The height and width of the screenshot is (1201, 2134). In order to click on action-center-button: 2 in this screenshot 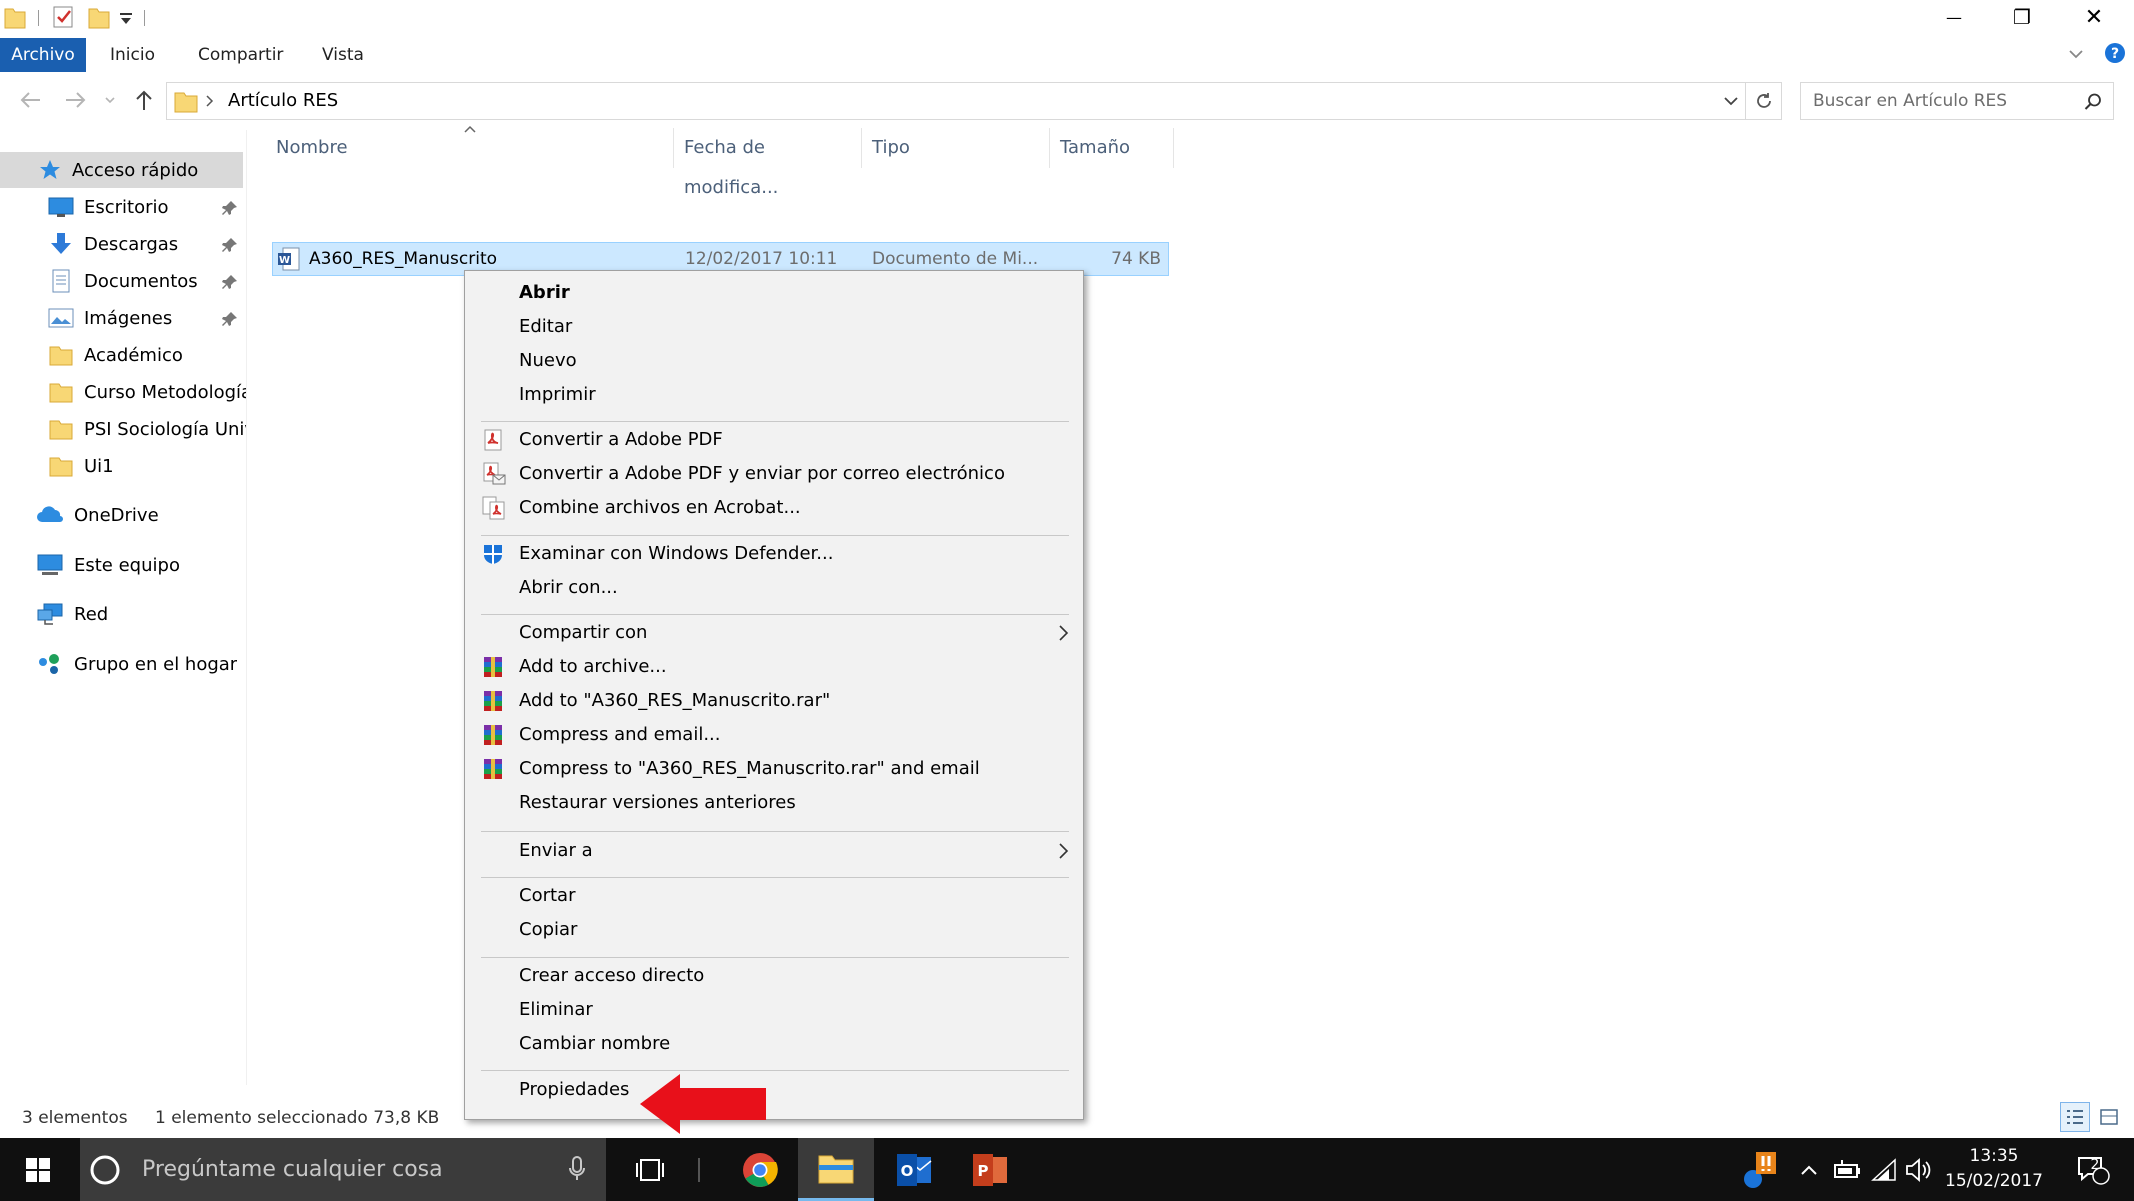, I will do `click(2093, 1169)`.